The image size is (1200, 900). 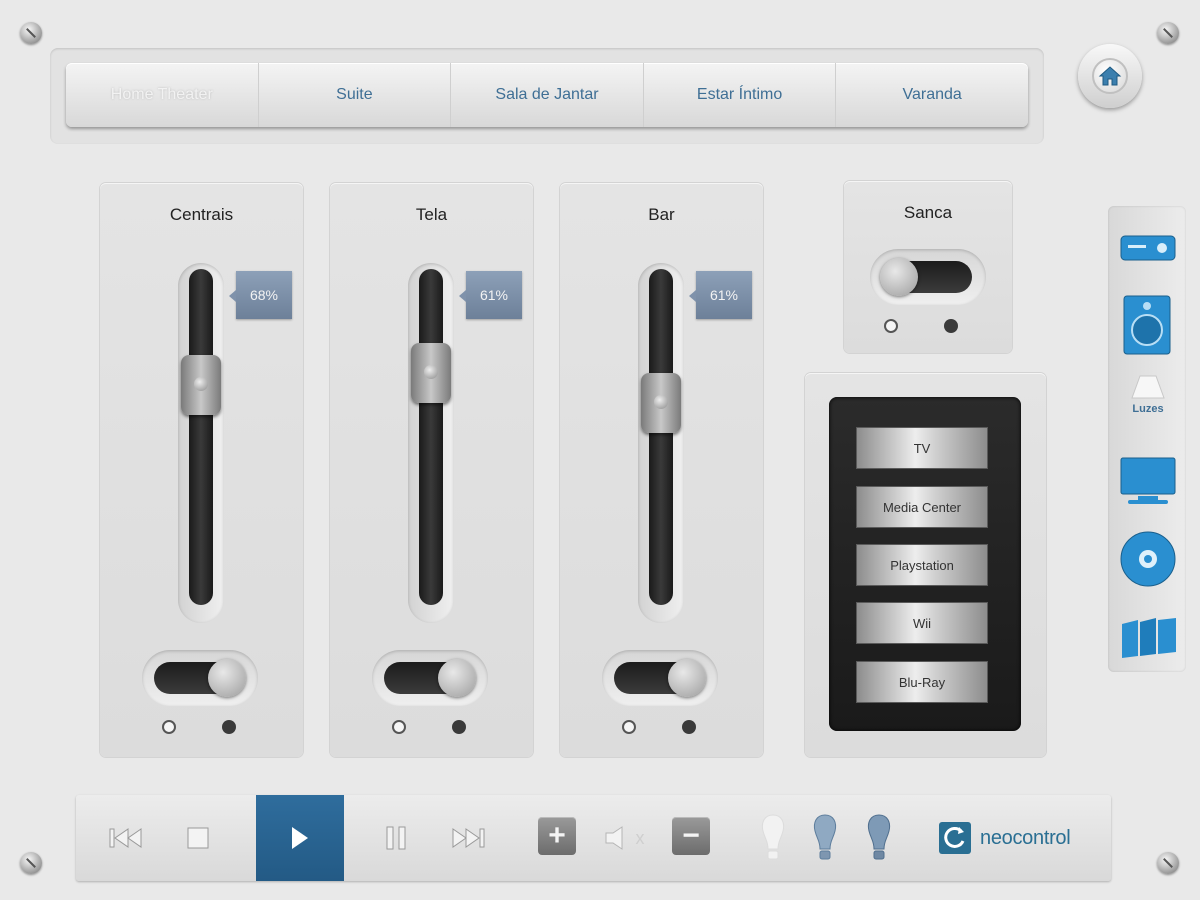 I want to click on mute-mark: x, so click(x=640, y=837).